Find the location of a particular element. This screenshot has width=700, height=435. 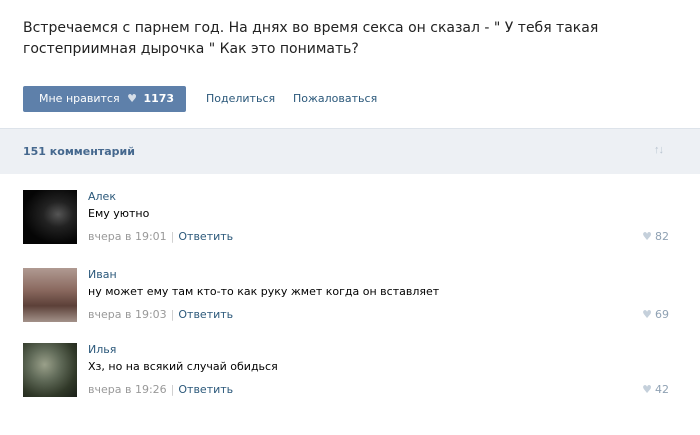

comment-body: Алек Ему уютно вчера в 19:01 | Ответить is located at coordinates (383, 216).